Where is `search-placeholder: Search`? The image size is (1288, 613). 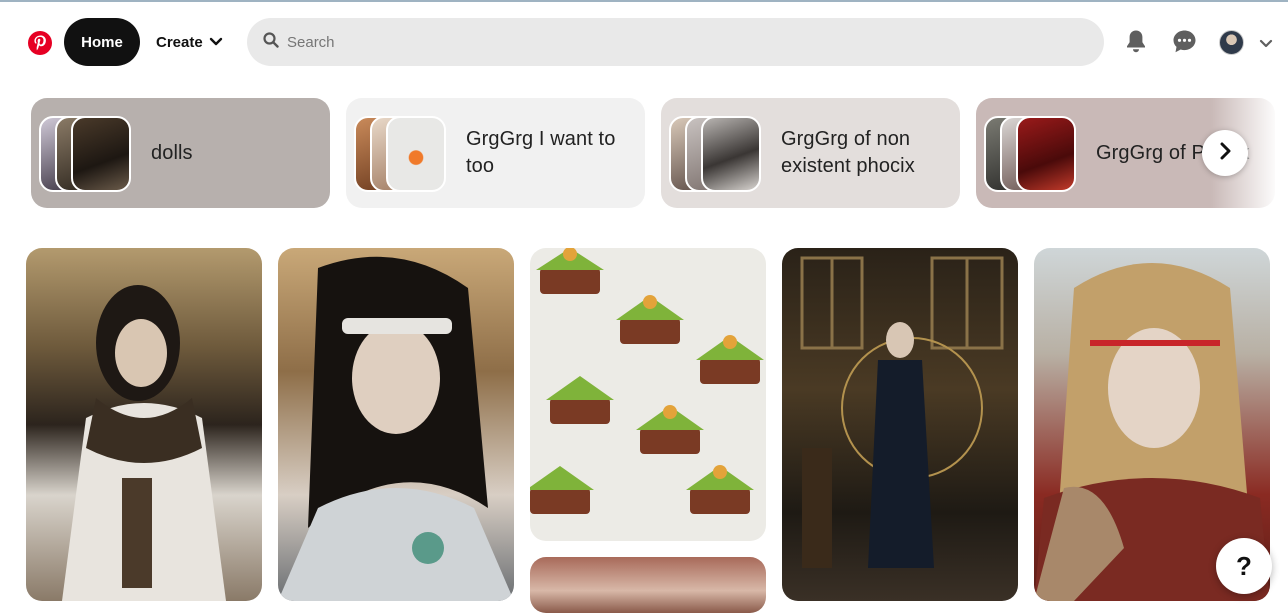
search-placeholder: Search is located at coordinates (311, 42).